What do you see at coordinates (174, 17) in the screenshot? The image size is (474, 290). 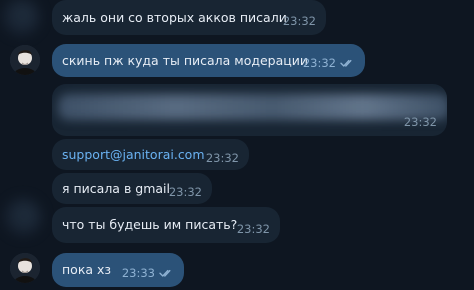 I see `message-text: жаль они со вторых акков писали` at bounding box center [174, 17].